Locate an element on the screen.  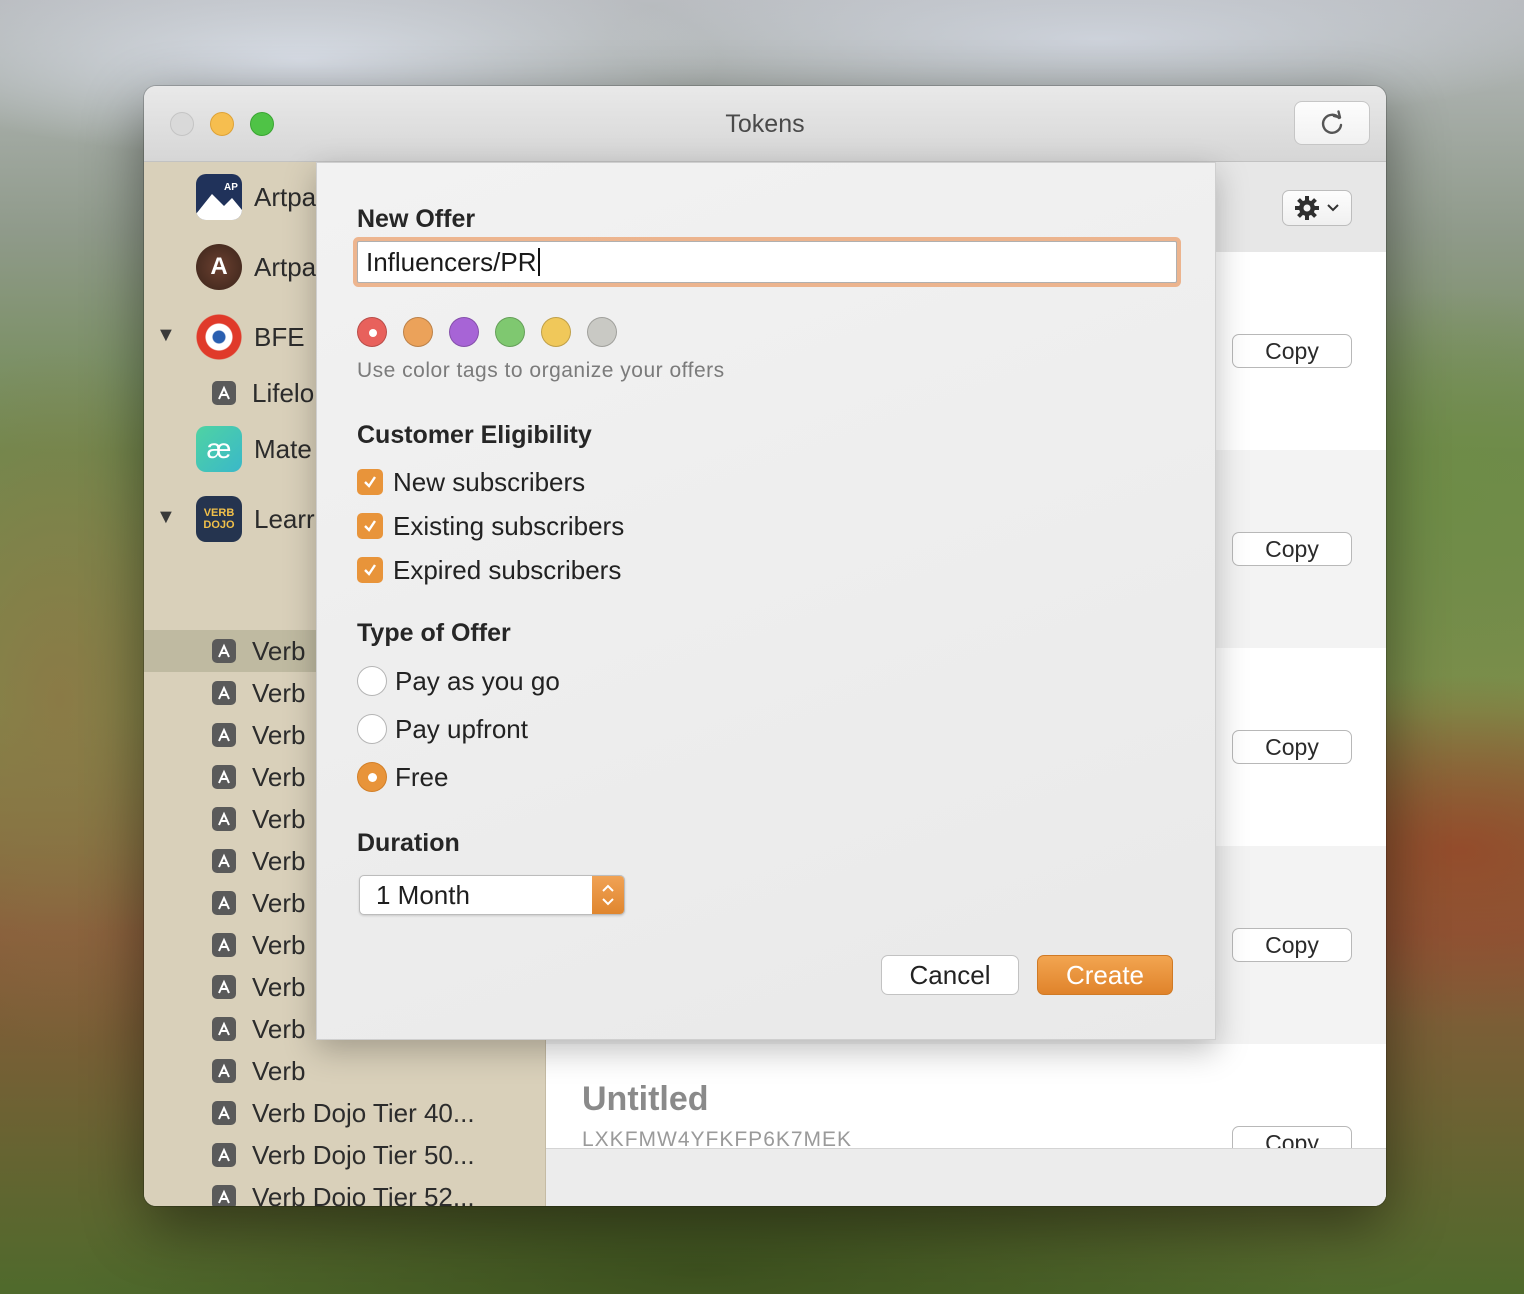
color-tag-gray is located at coordinates (602, 332).